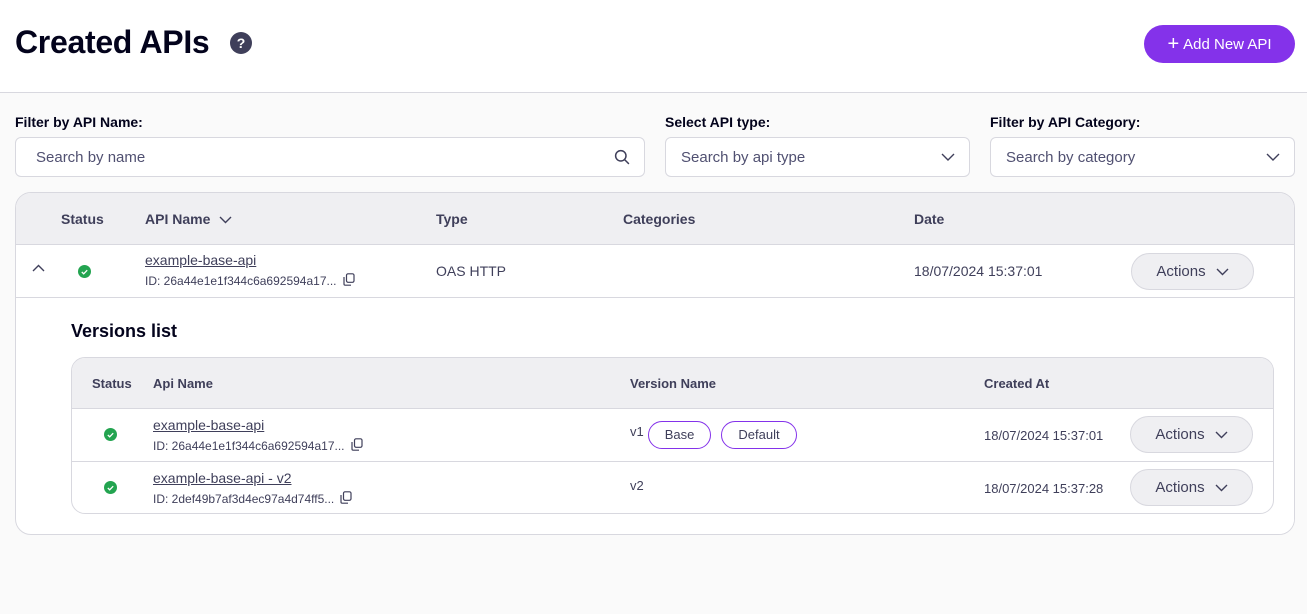  I want to click on tag-base: Base, so click(679, 435).